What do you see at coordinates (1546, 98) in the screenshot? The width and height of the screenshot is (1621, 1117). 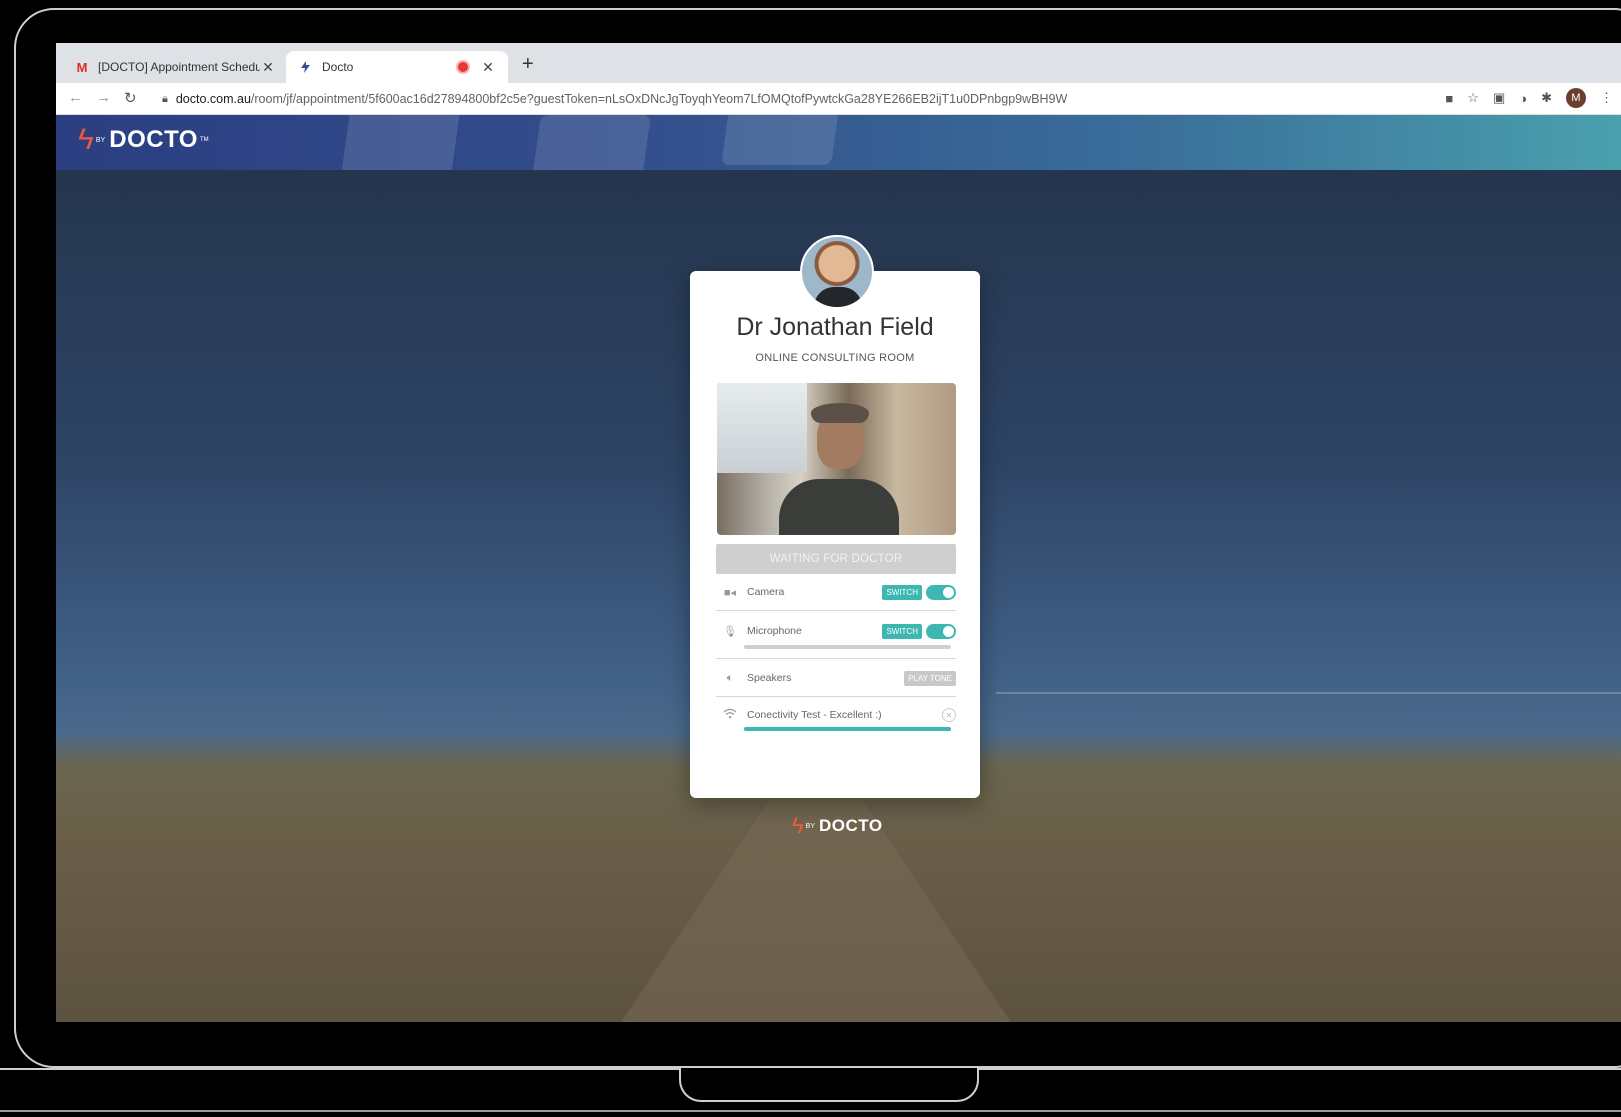 I see `extensions-puzzle-icon: ✱` at bounding box center [1546, 98].